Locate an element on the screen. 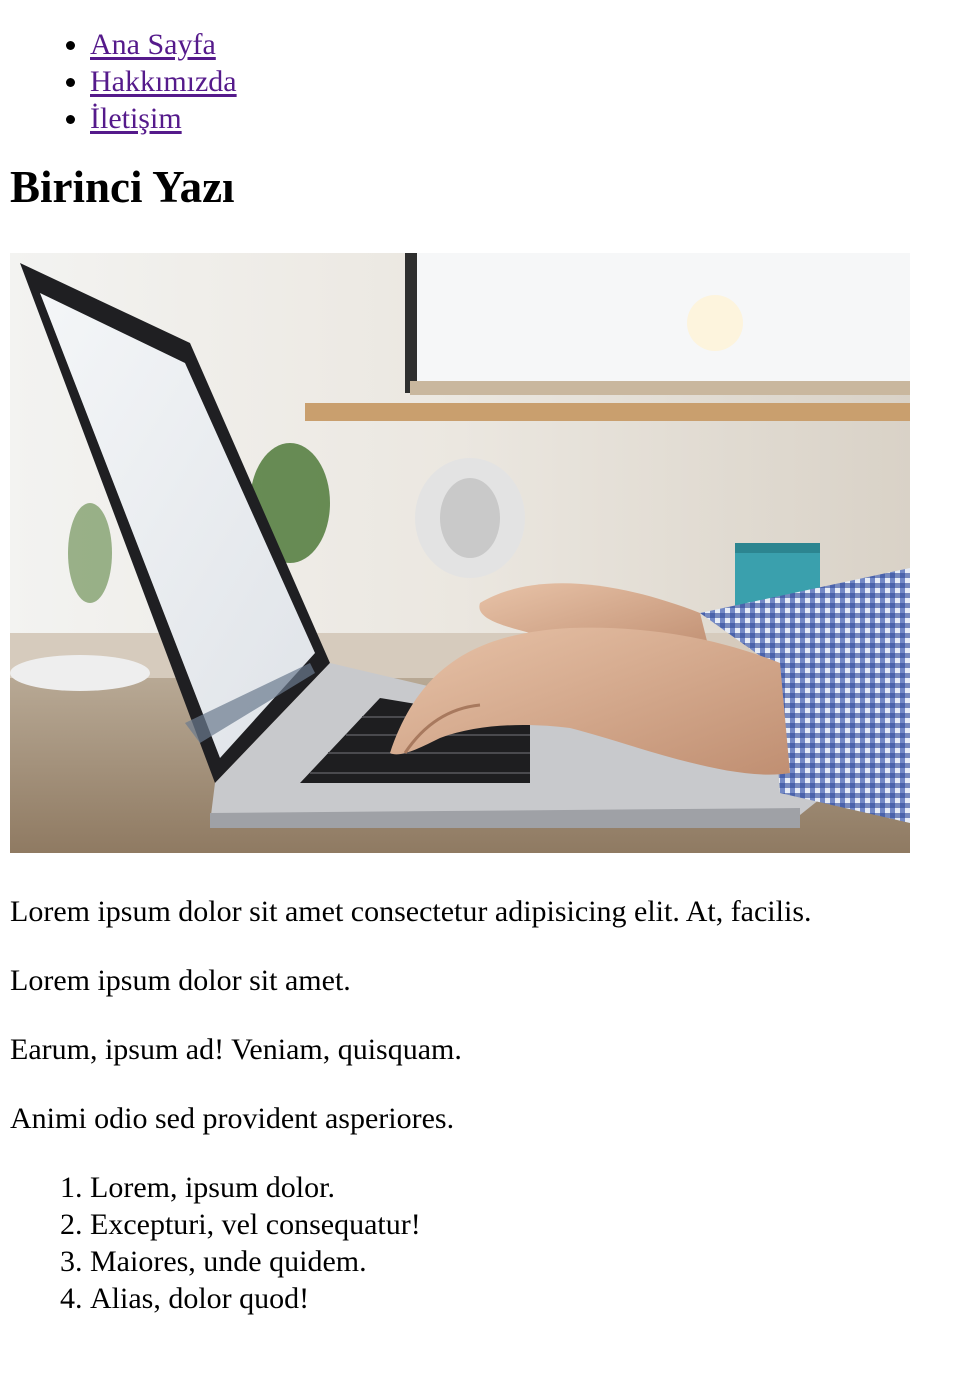 This screenshot has width=980, height=1382. list-item: Maiores, unde quidem. is located at coordinates (530, 1261).